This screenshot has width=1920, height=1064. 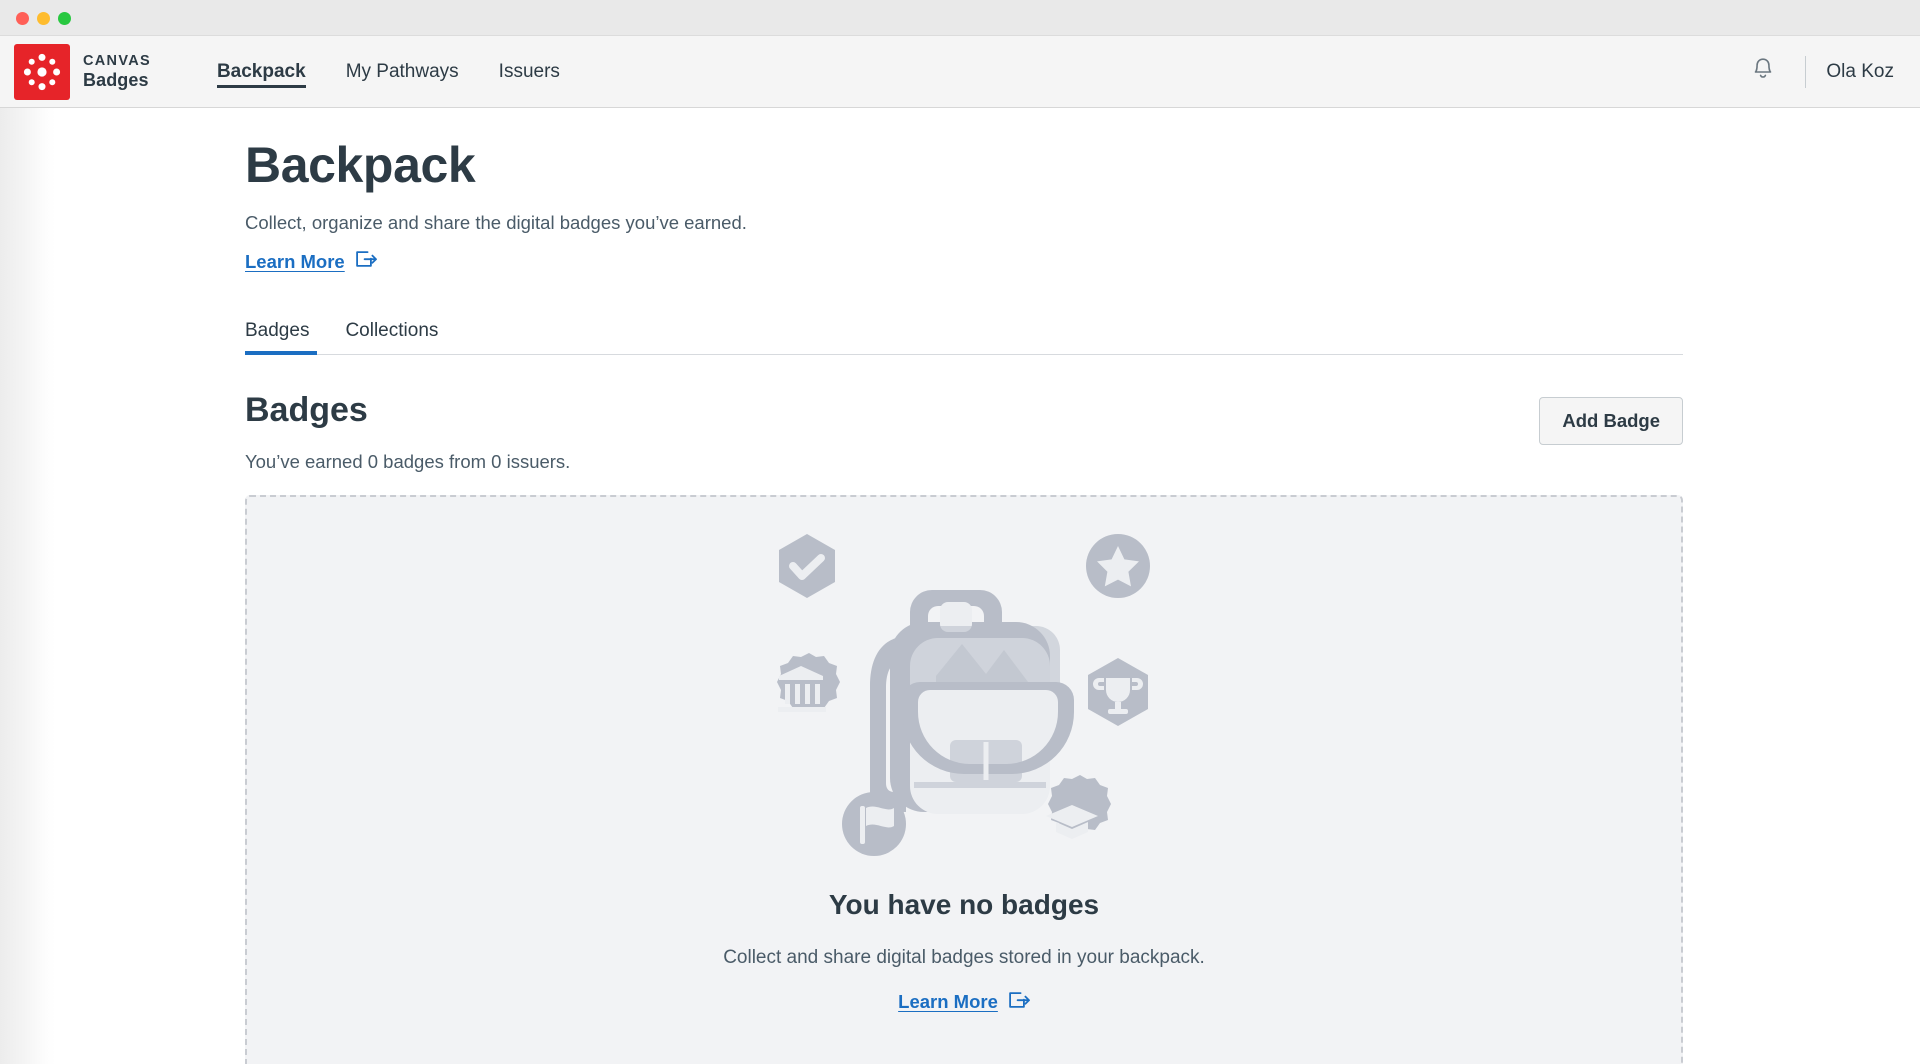 What do you see at coordinates (808, 682) in the screenshot?
I see `bank-rosette-badge-icon` at bounding box center [808, 682].